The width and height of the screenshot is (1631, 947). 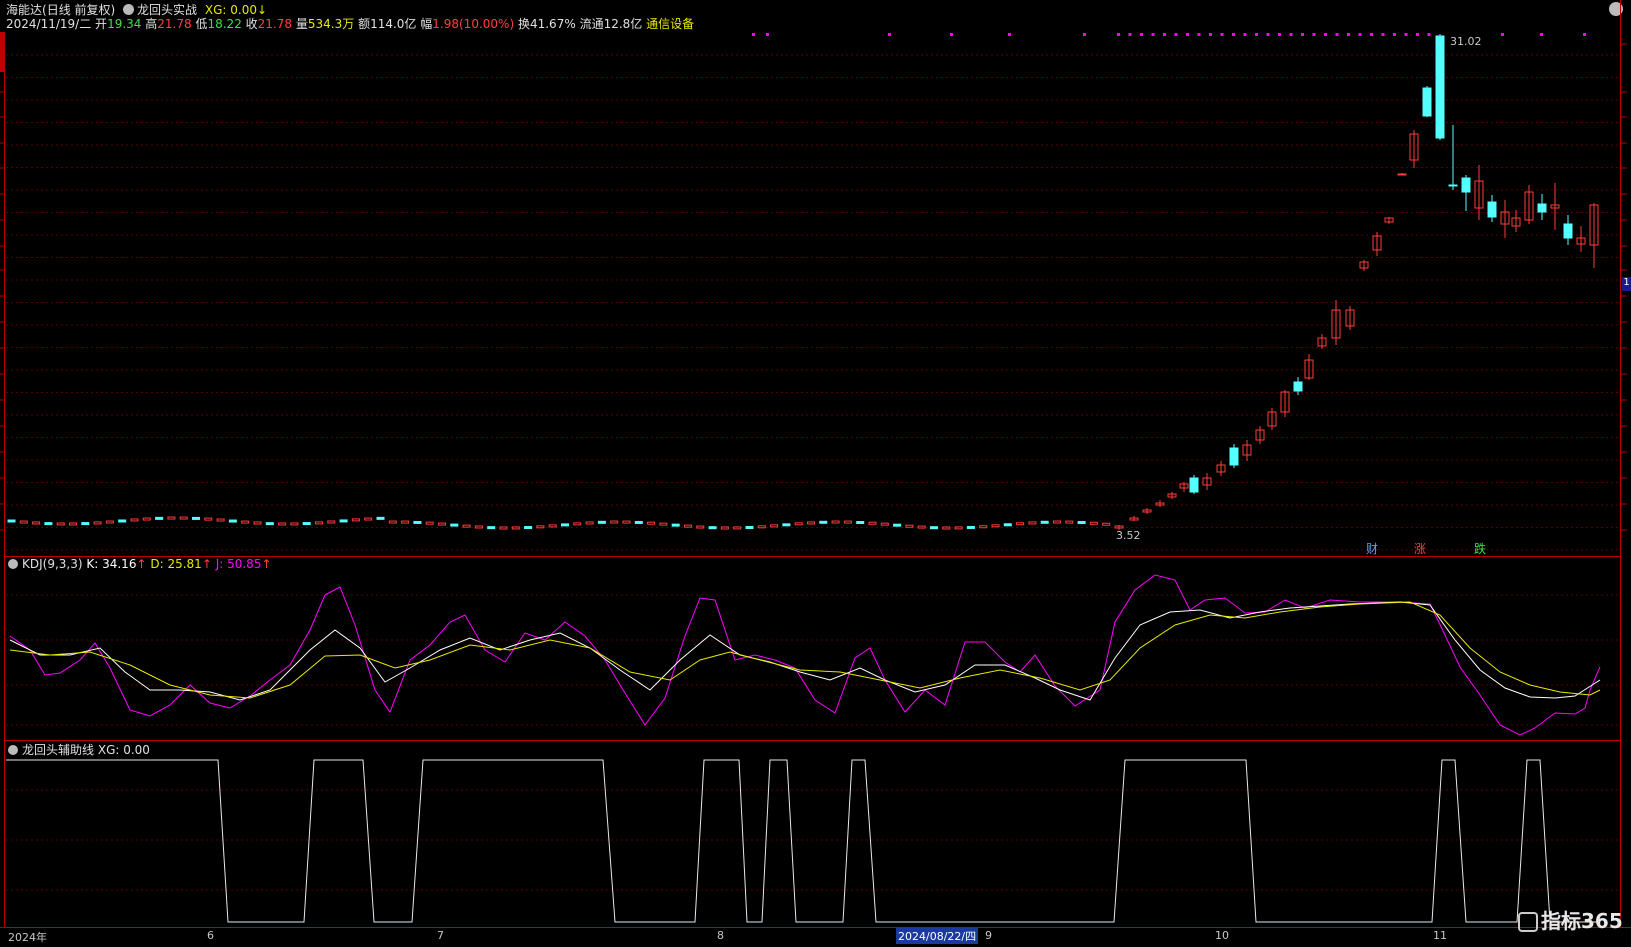 I want to click on right-axis-border, so click(x=1620, y=463).